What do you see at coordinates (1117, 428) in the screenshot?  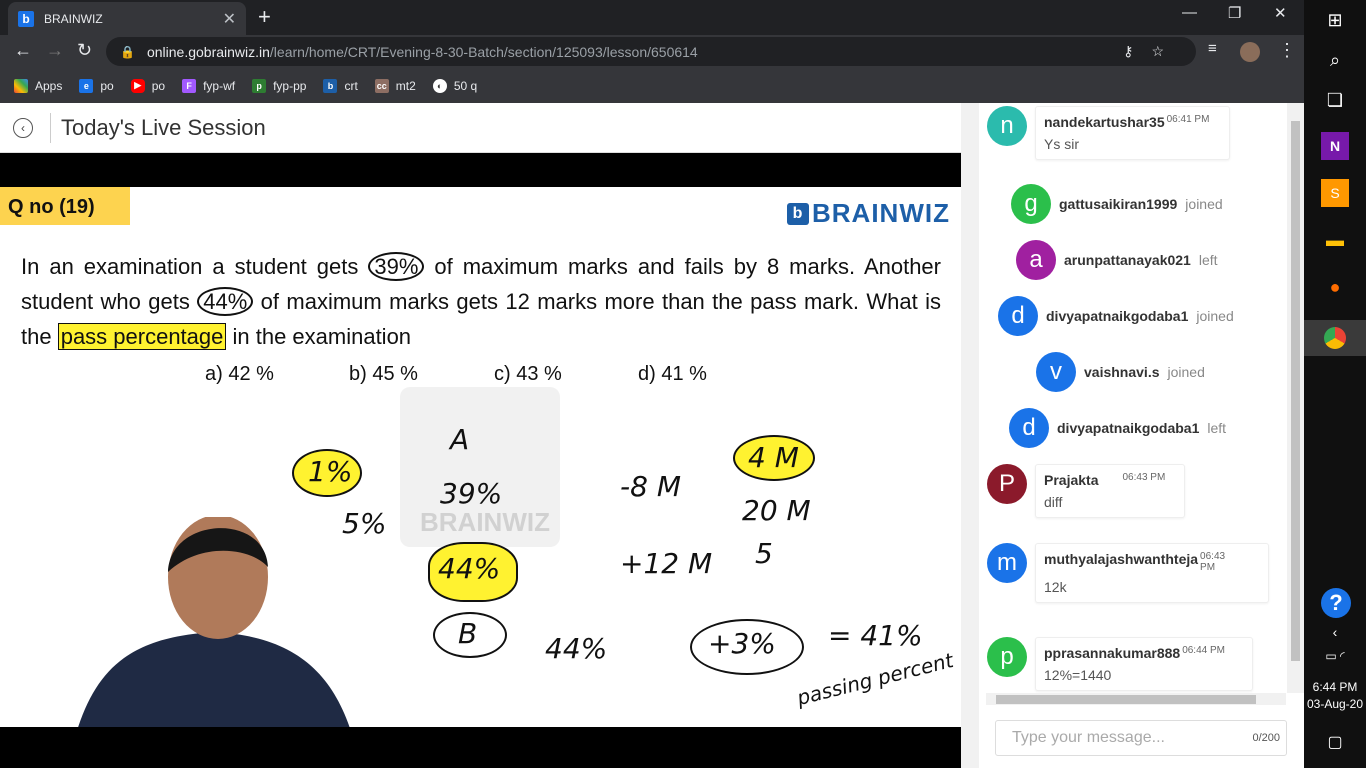 I see `join-notice: d divyapatnaikgodaba1 left` at bounding box center [1117, 428].